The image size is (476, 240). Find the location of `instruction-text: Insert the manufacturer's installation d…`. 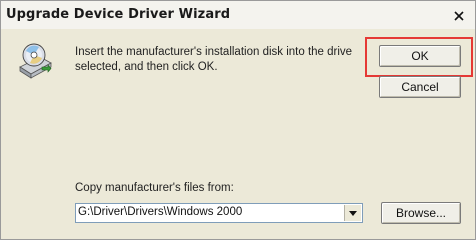

instruction-text: Insert the manufacturer's installation d… is located at coordinates (214, 59).